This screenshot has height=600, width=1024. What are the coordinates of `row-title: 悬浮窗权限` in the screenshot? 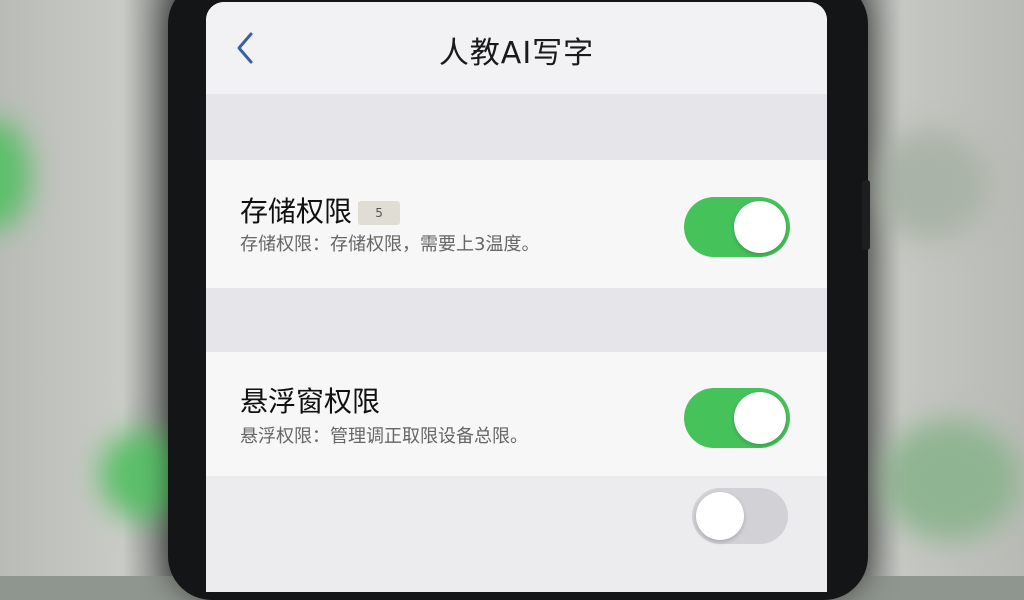 It's located at (310, 401).